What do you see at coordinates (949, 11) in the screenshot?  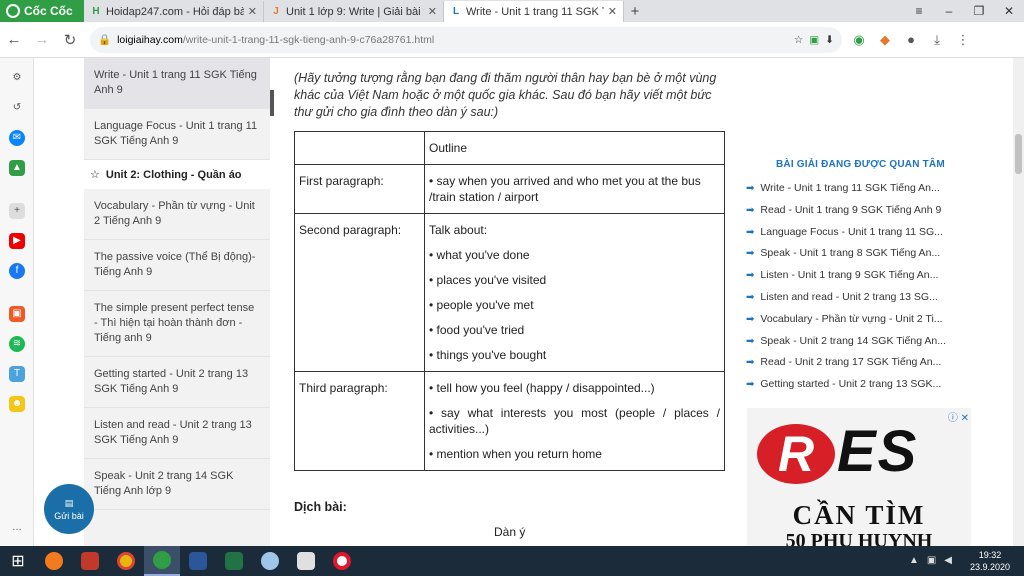 I see `minimize-icon: –` at bounding box center [949, 11].